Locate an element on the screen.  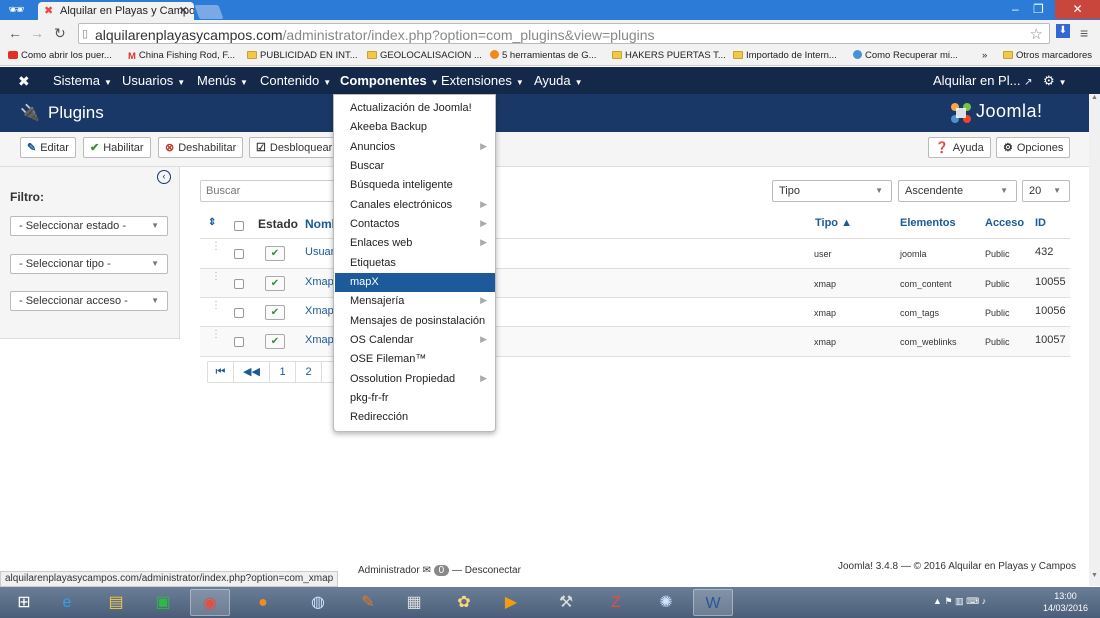
page-link: 1 is located at coordinates (283, 372).